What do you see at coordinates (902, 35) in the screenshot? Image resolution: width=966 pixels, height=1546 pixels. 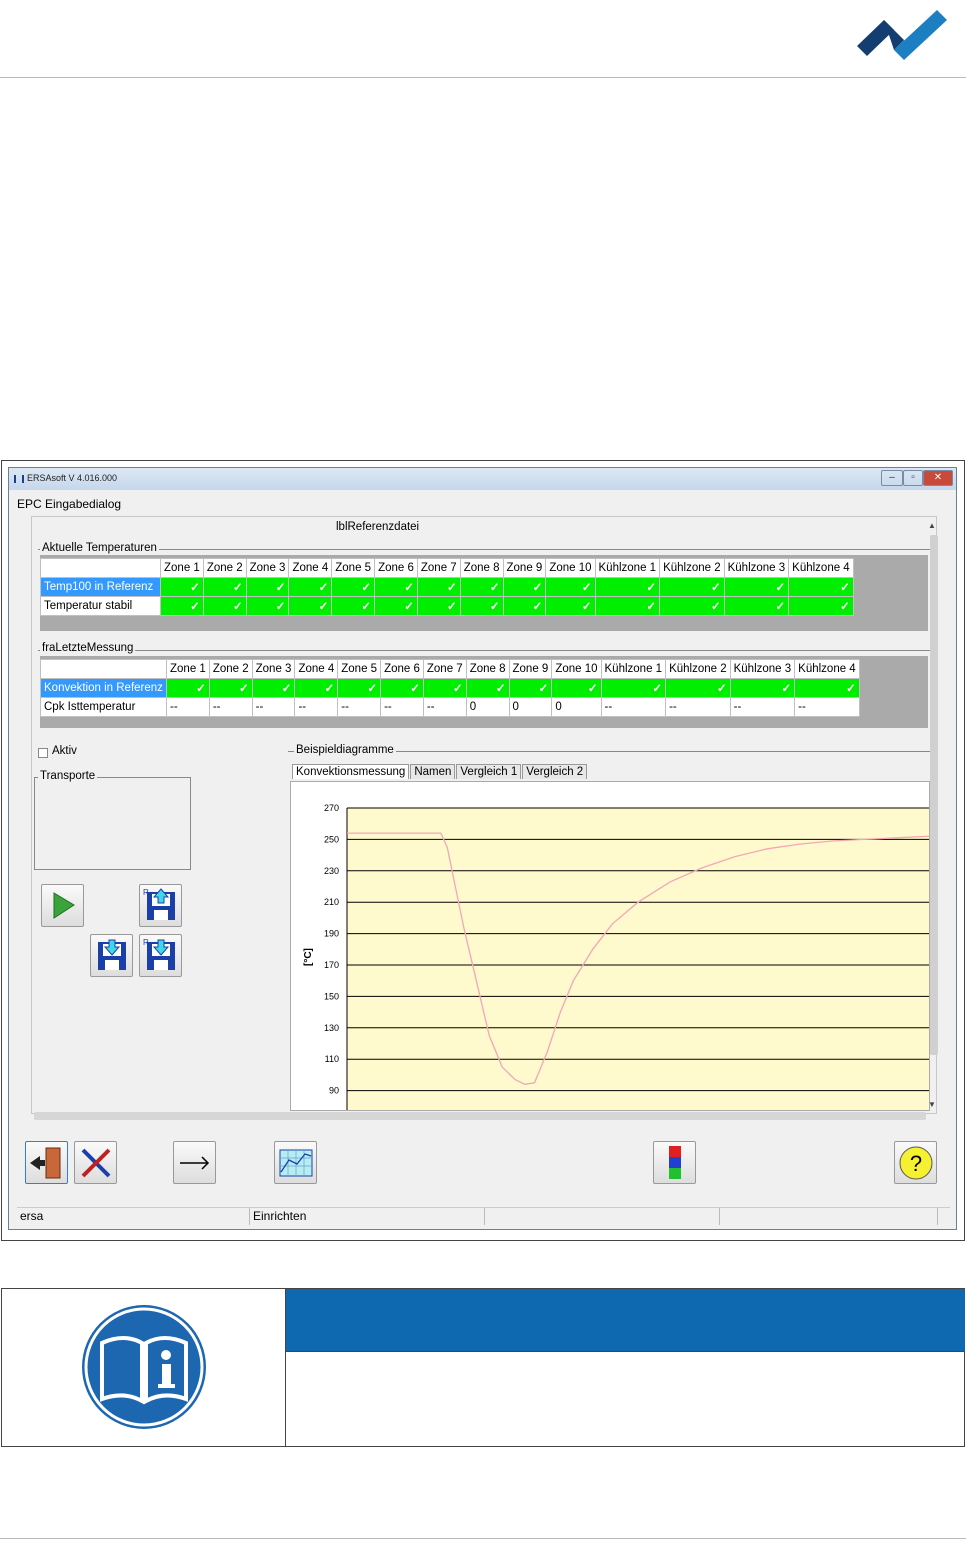 I see `company-logo` at bounding box center [902, 35].